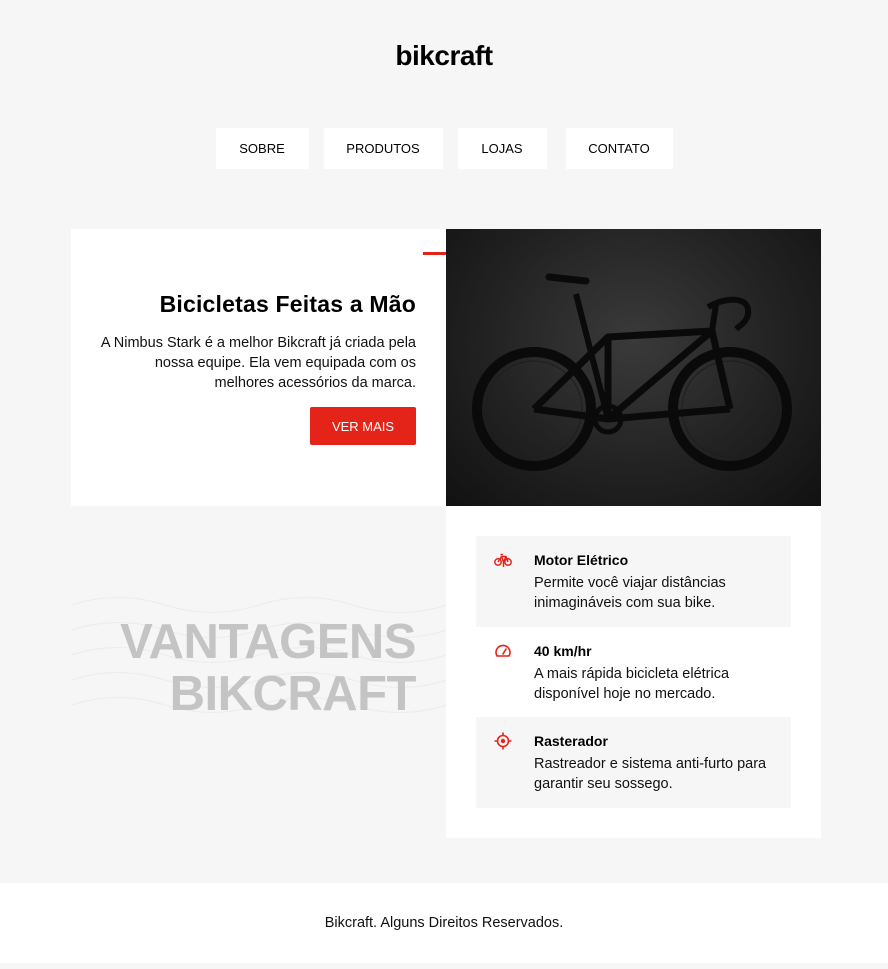 The width and height of the screenshot is (888, 969). Describe the element at coordinates (502, 148) in the screenshot. I see `nav-link-lojas: LOJAS` at that location.